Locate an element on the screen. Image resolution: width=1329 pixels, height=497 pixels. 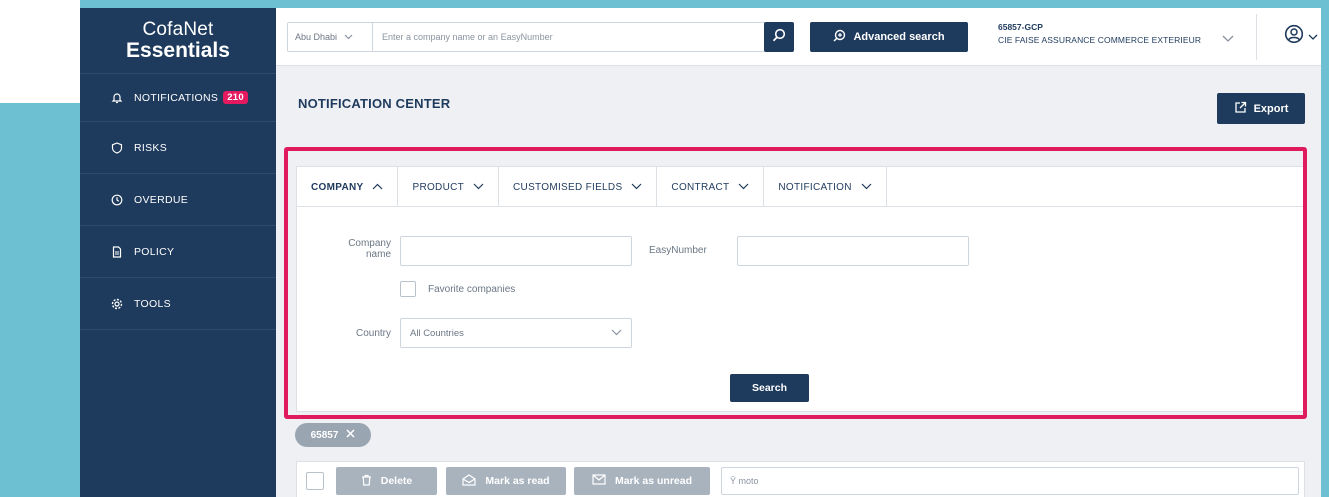
mark-as-unread-label: Mark as unread is located at coordinates (653, 481).